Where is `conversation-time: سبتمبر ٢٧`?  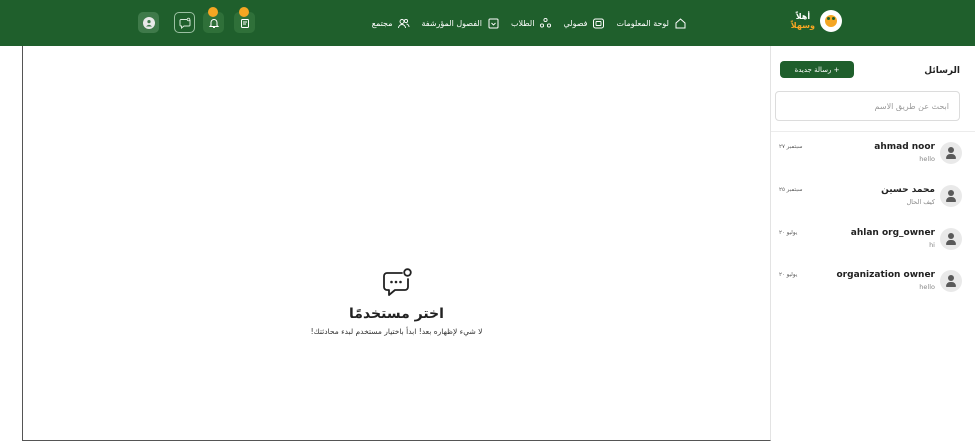 conversation-time: سبتمبر ٢٧ is located at coordinates (791, 147).